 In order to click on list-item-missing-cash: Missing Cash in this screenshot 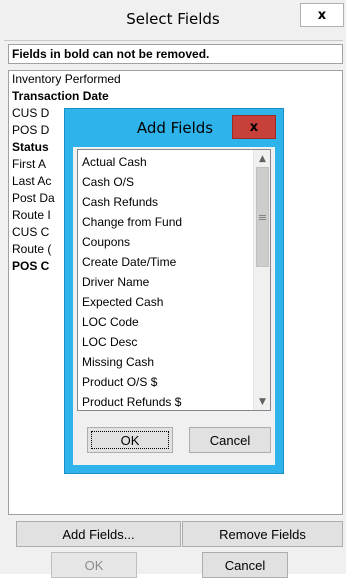, I will do `click(166, 362)`.